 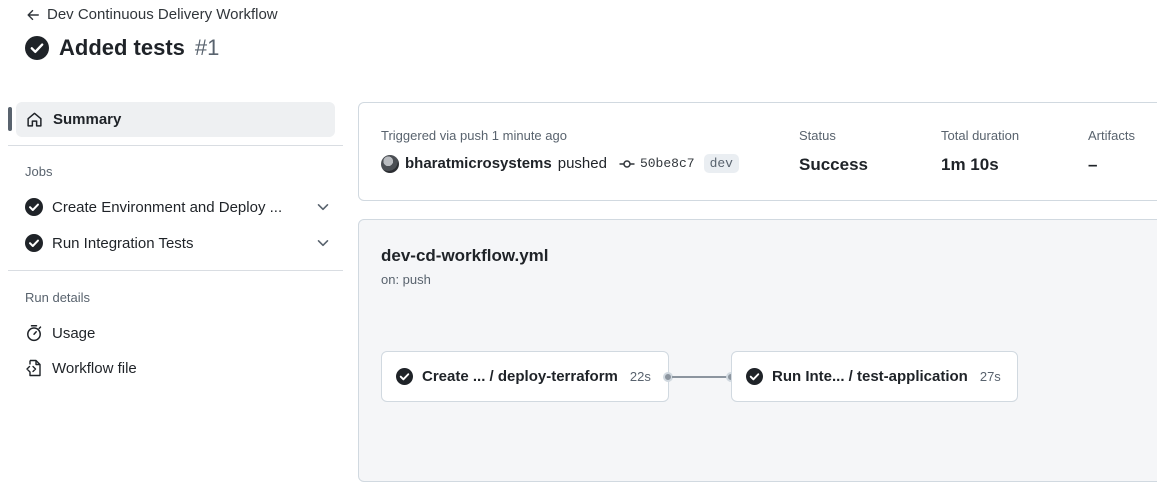 What do you see at coordinates (701, 377) in the screenshot?
I see `node-connector` at bounding box center [701, 377].